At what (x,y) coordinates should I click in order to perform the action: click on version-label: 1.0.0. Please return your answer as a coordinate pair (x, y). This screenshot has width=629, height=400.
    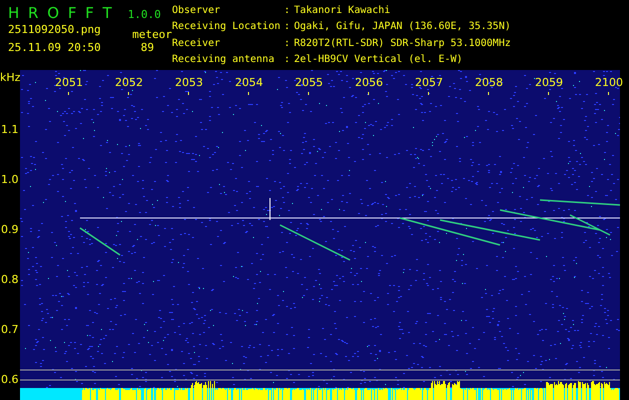
    Looking at the image, I should click on (144, 14).